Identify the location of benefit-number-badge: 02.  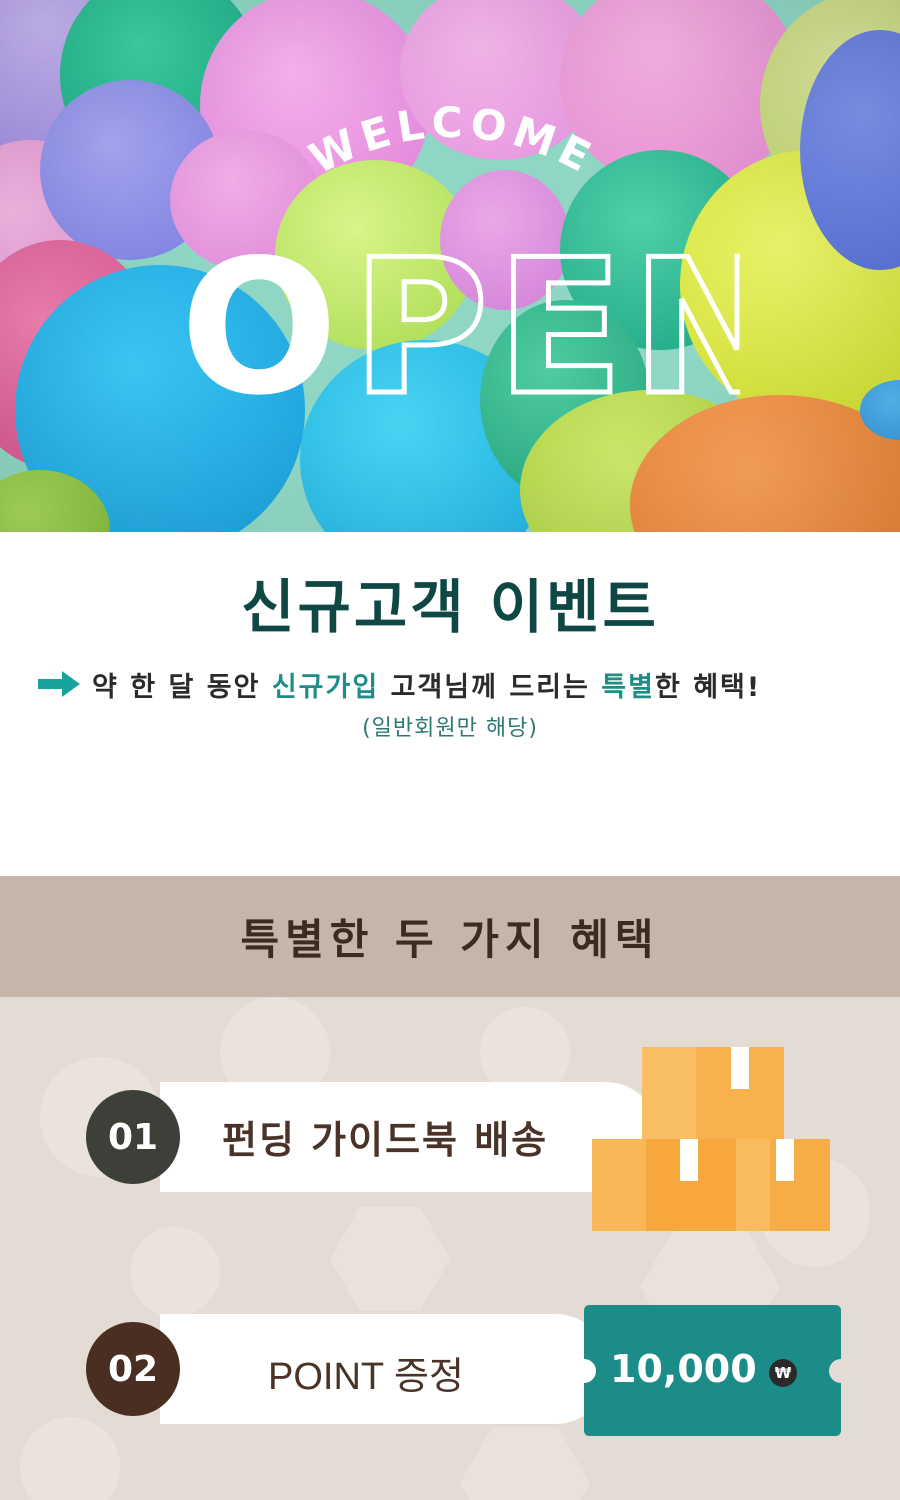
(133, 1369).